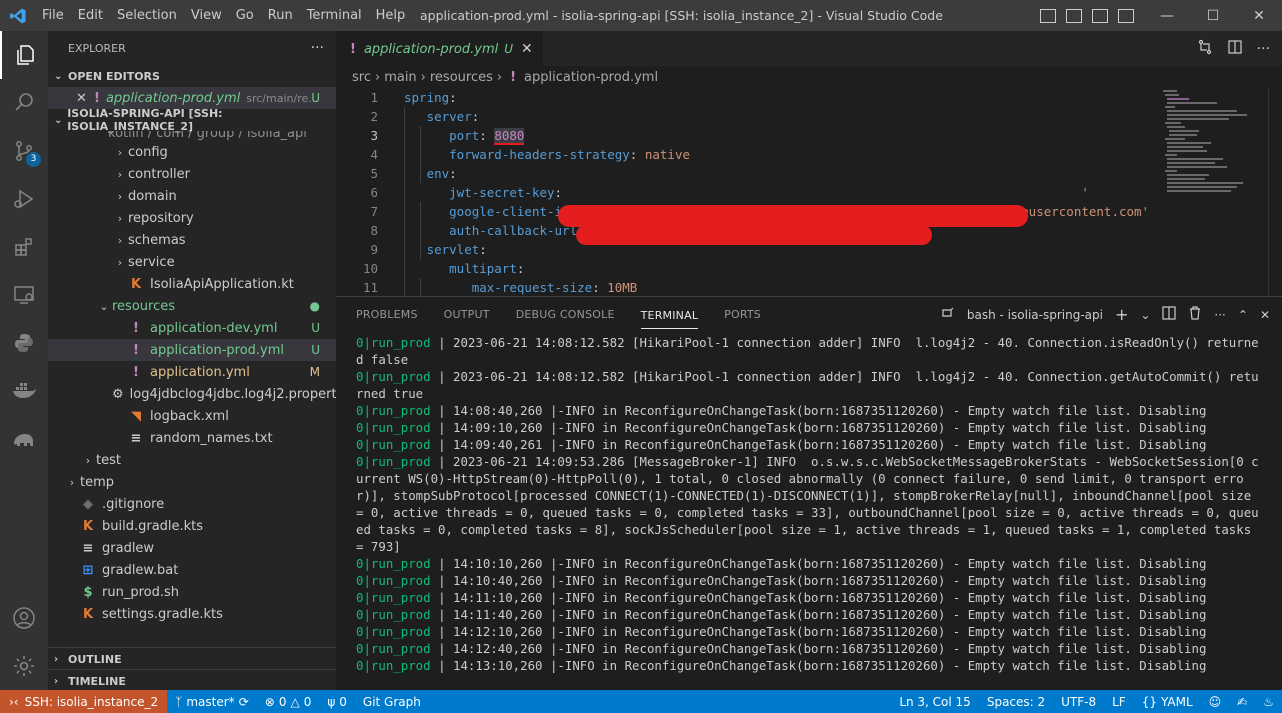 This screenshot has height=713, width=1282. What do you see at coordinates (53, 15) in the screenshot?
I see `menu-file: File` at bounding box center [53, 15].